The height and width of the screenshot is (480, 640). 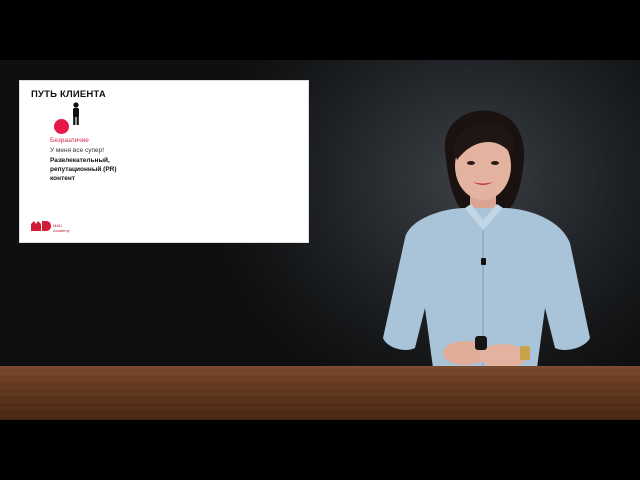 What do you see at coordinates (61, 126) in the screenshot?
I see `red-circle-icon` at bounding box center [61, 126].